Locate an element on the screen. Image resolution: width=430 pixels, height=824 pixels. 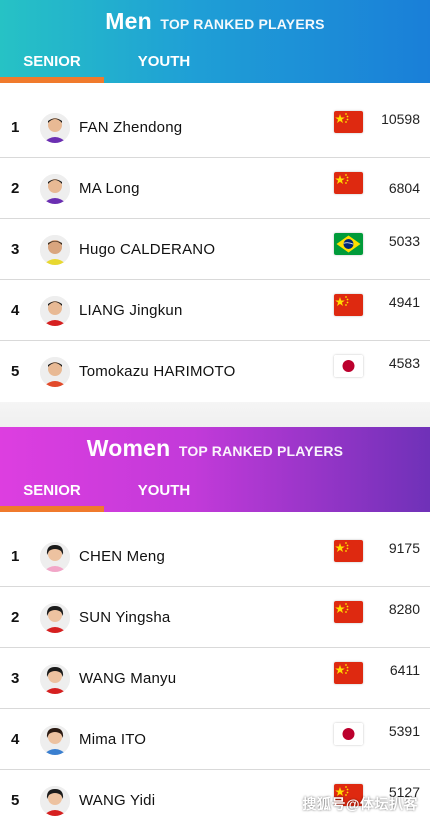
women-panel-title: Women TOP RANKED PLAYERS is located at coordinates (215, 448).